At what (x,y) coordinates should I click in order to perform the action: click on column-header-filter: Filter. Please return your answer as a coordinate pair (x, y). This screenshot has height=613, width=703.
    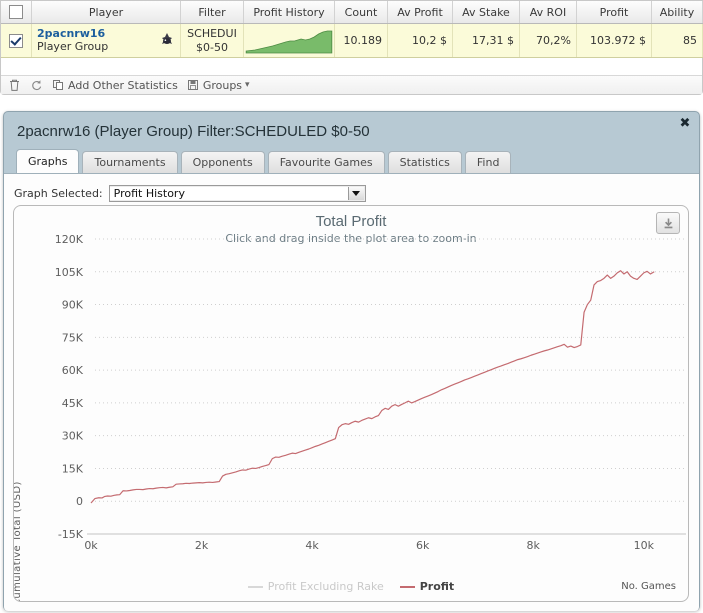
    Looking at the image, I should click on (212, 12).